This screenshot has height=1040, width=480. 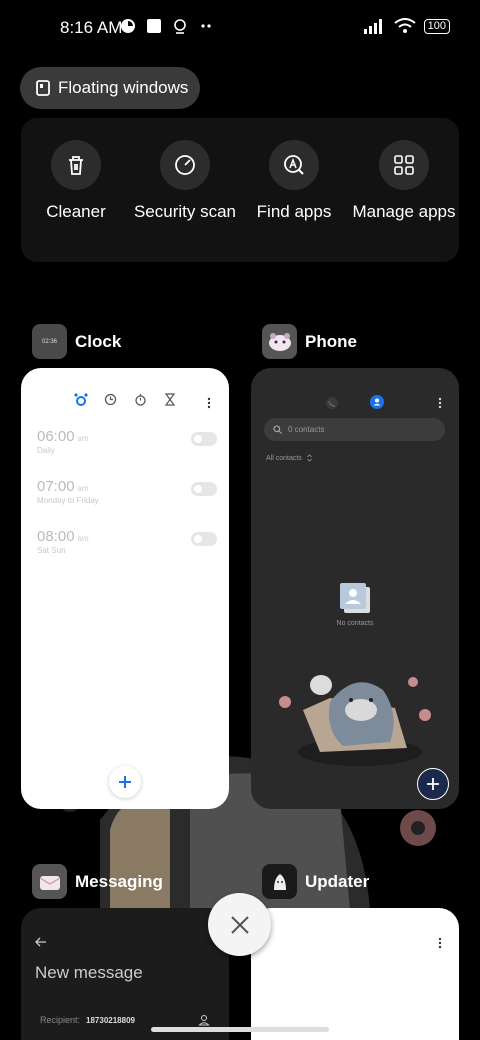 I want to click on status-bar: 8:16 AM 100, so click(x=240, y=28).